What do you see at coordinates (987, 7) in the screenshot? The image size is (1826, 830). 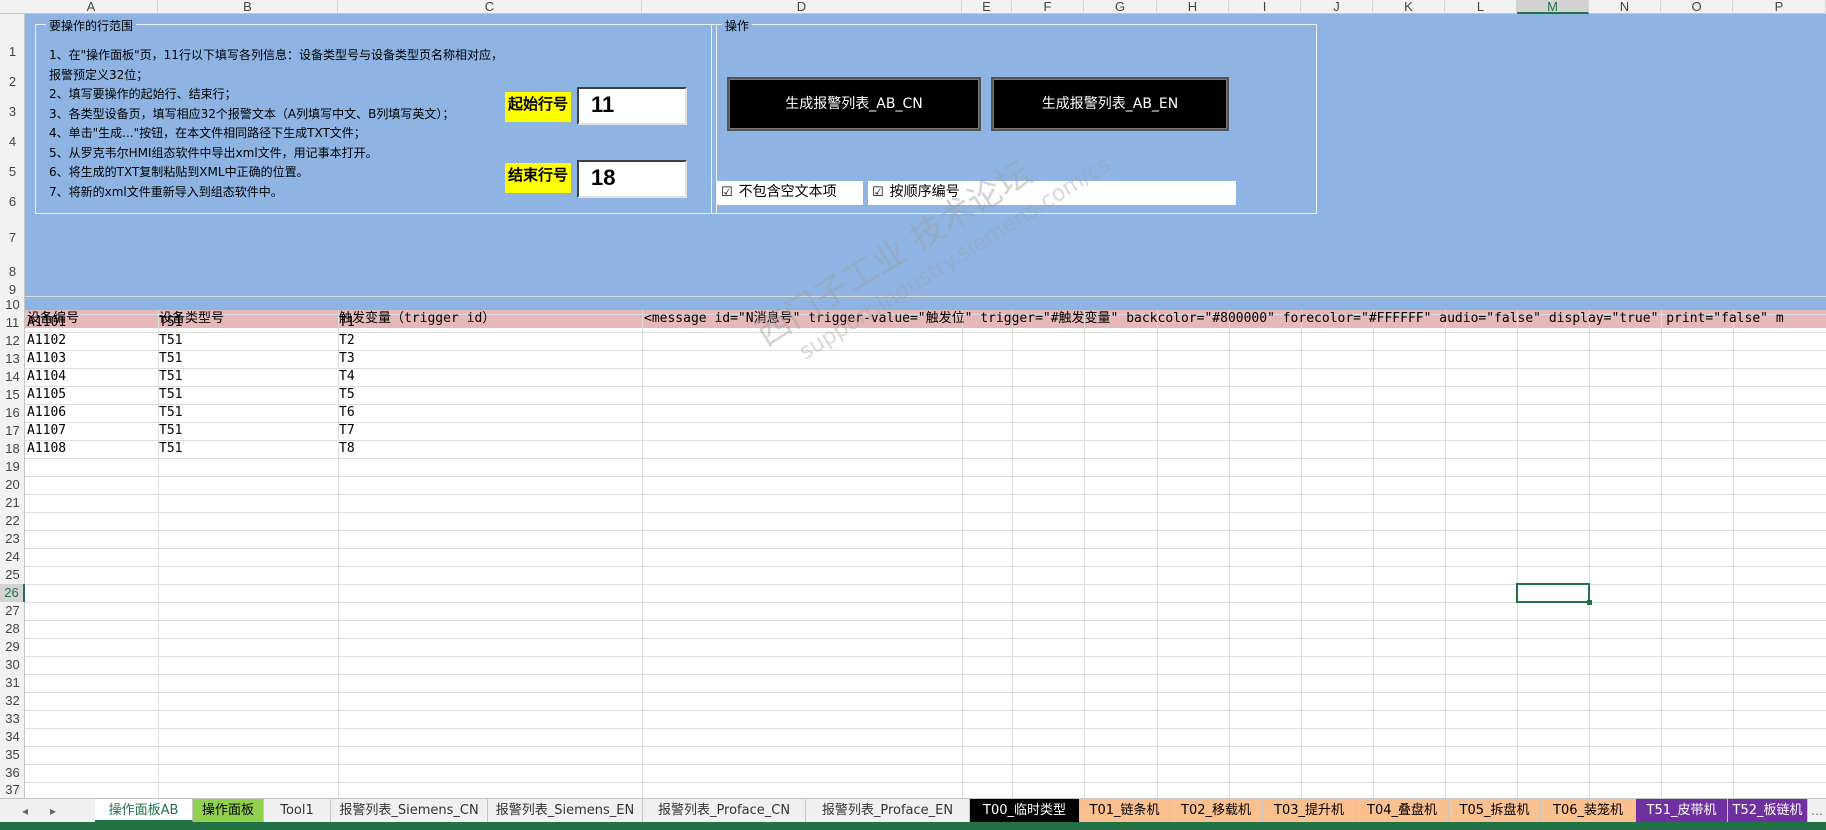 I see `column-header-e: E` at bounding box center [987, 7].